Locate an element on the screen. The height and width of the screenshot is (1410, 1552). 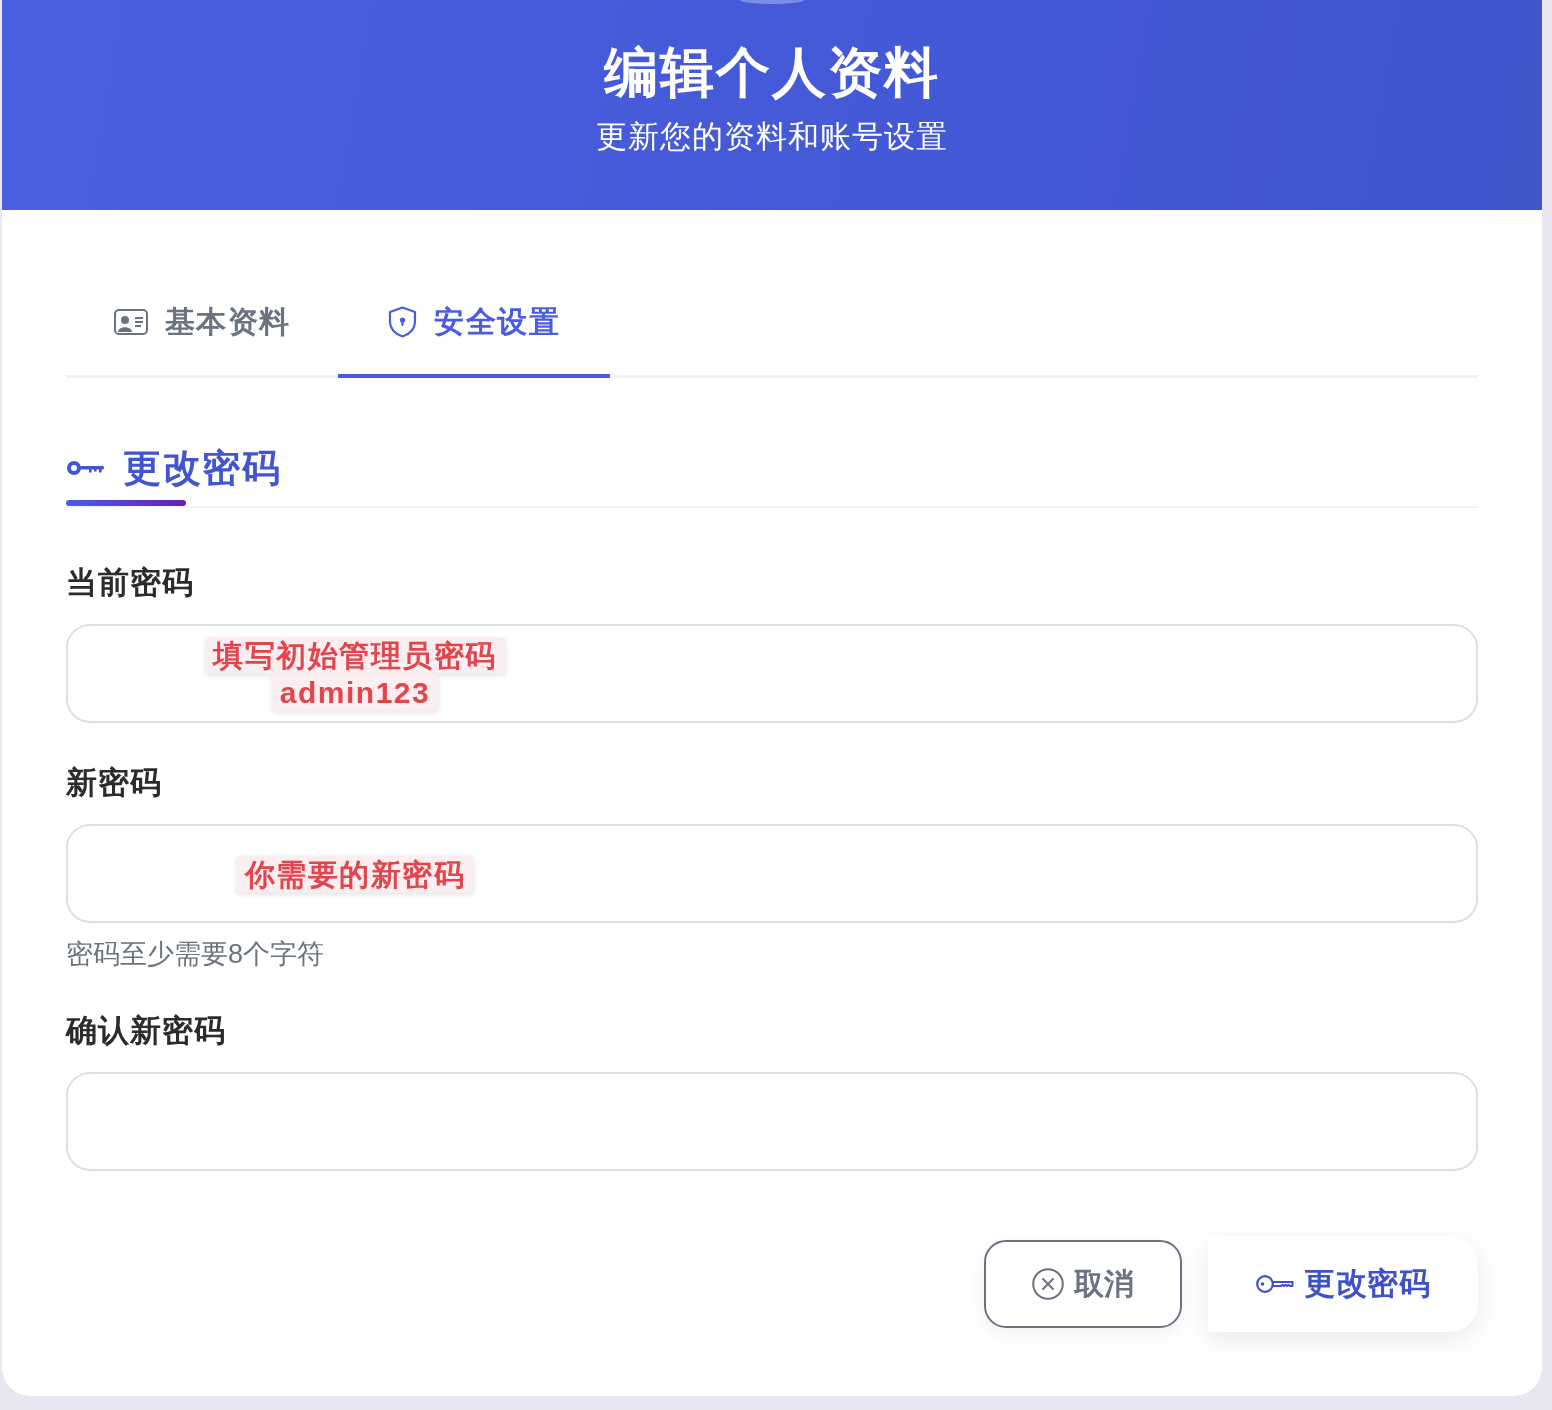
id-card-icon is located at coordinates (130, 322).